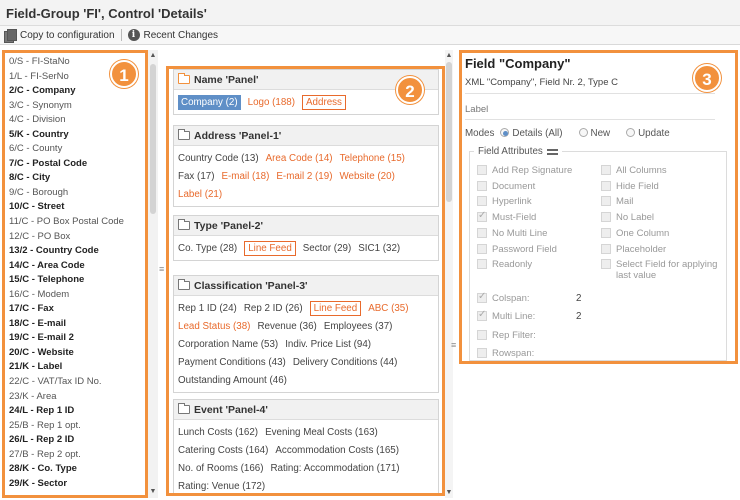 The width and height of the screenshot is (740, 500). Describe the element at coordinates (153, 139) in the screenshot. I see `scrollbar-thumb` at that location.